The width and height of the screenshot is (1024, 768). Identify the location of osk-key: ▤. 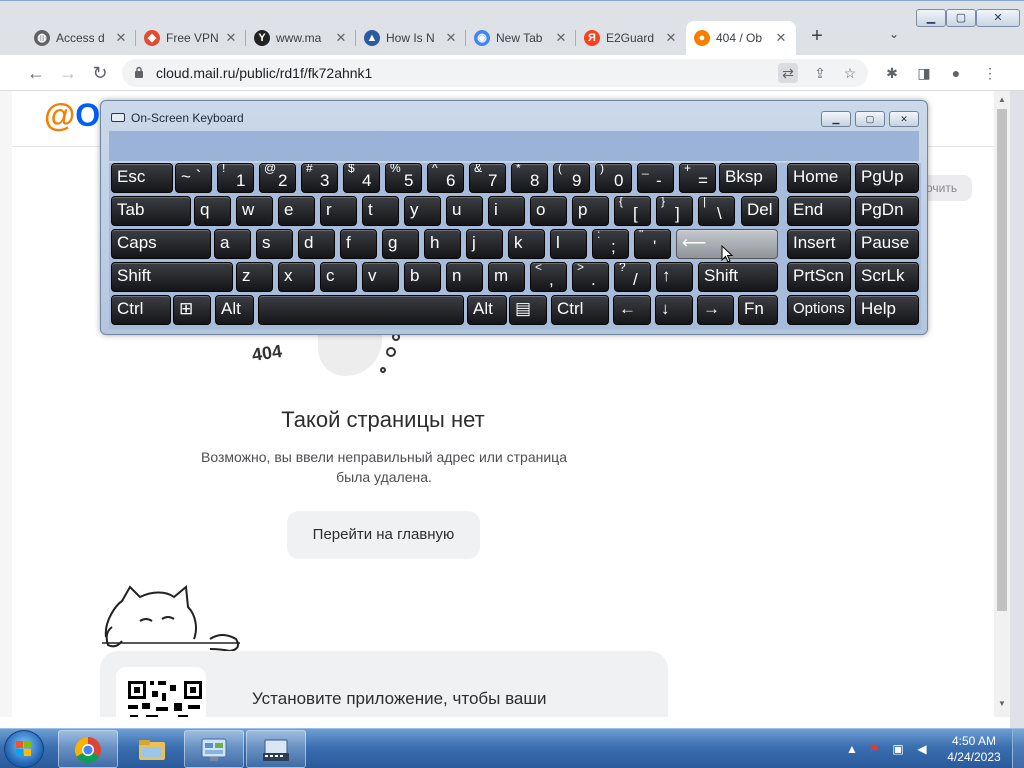
(528, 310).